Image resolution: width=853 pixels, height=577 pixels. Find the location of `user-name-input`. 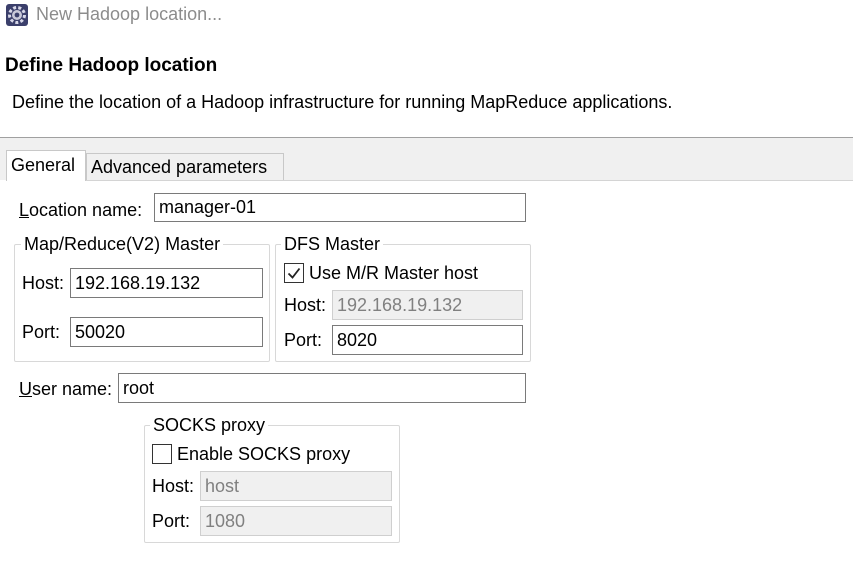

user-name-input is located at coordinates (322, 388).